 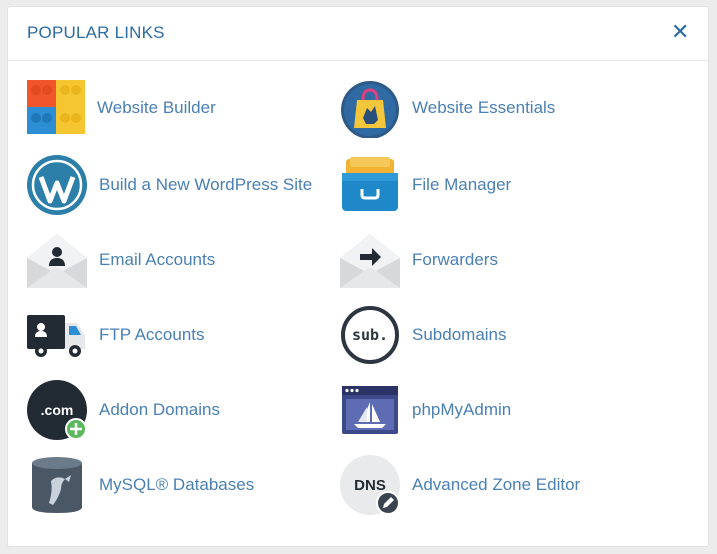 I want to click on zone-editor-icon: DNS, so click(x=370, y=485).